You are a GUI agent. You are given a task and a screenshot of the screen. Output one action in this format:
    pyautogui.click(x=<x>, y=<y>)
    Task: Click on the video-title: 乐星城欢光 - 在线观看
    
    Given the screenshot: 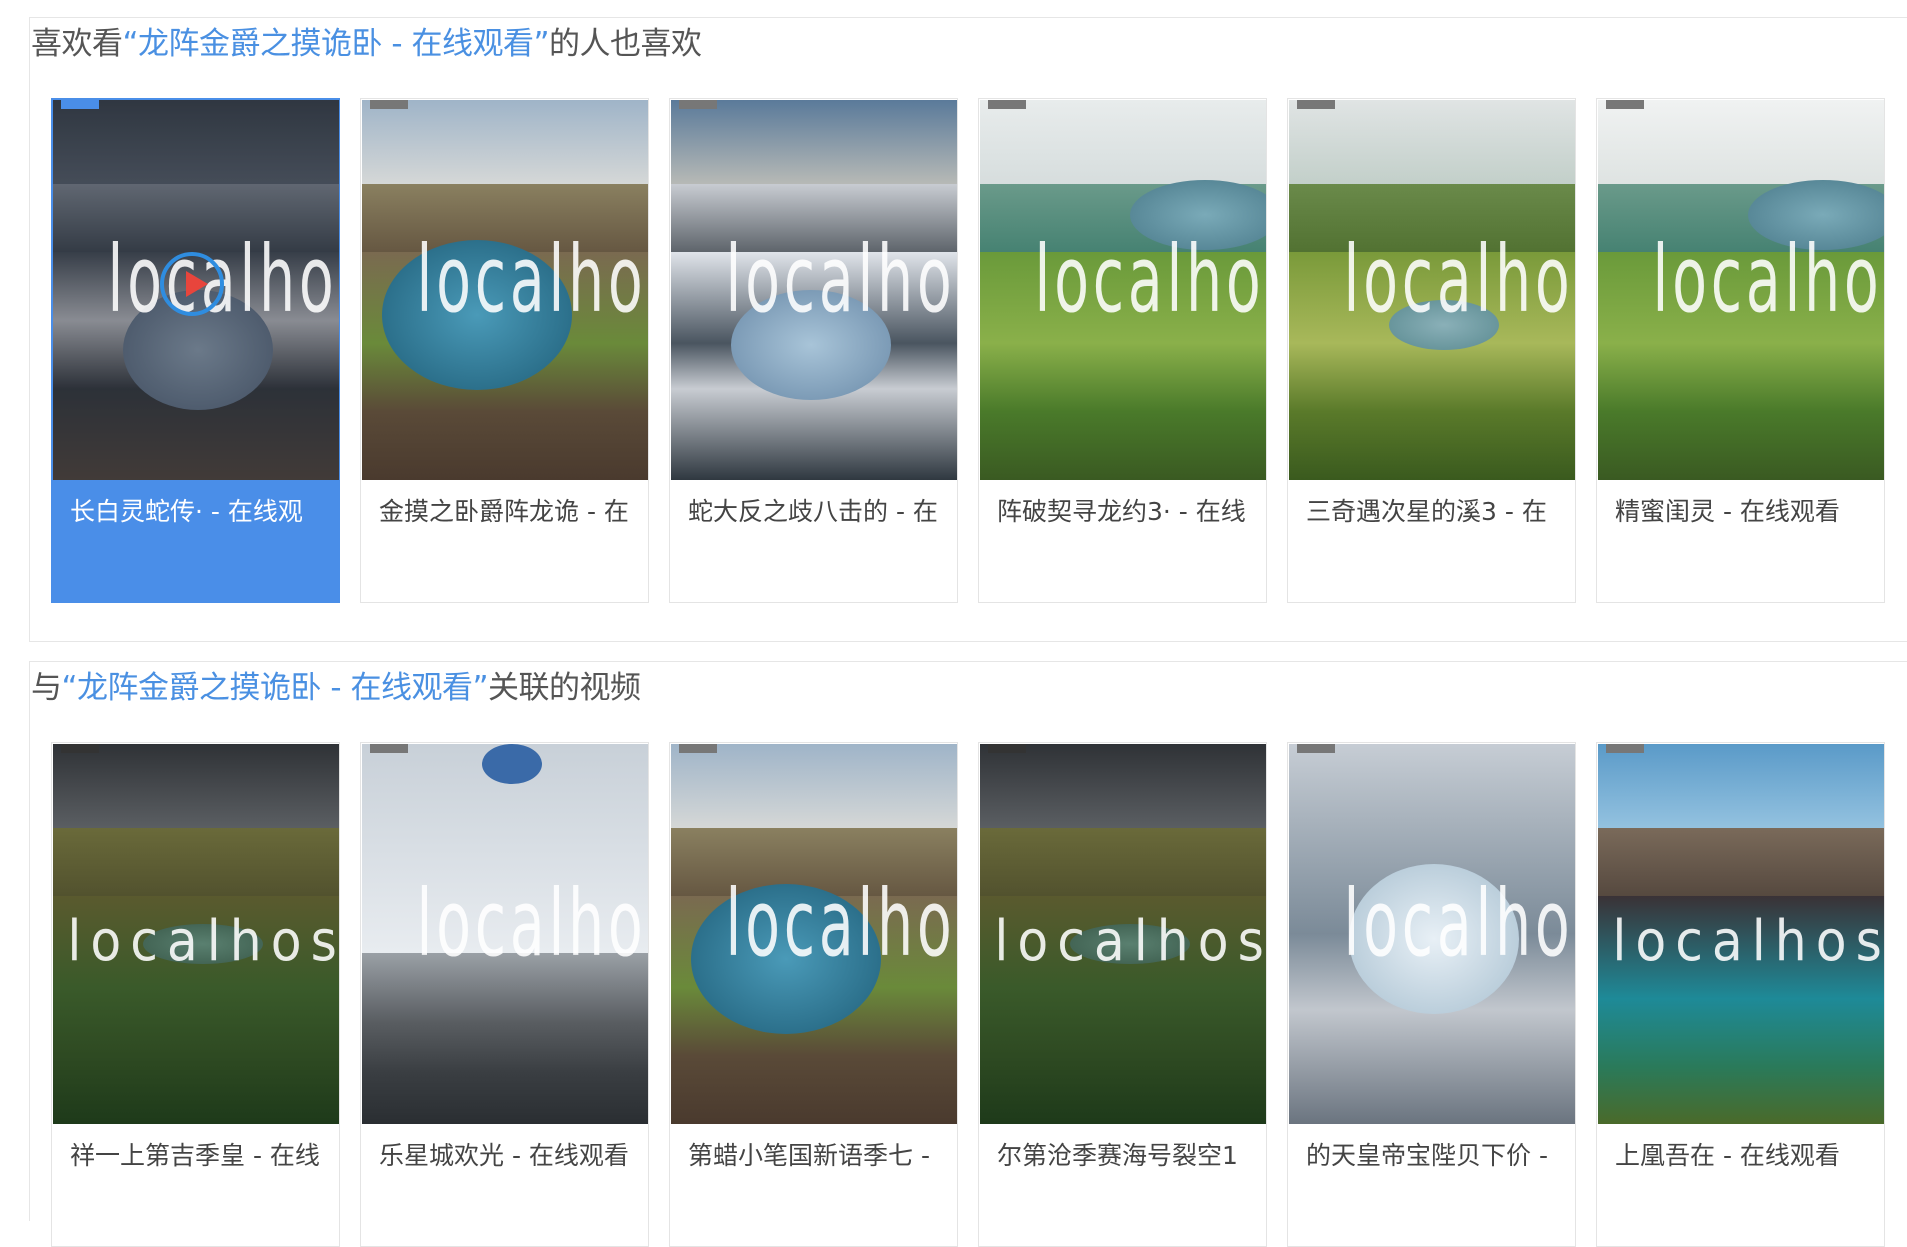 What is the action you would take?
    pyautogui.click(x=510, y=1156)
    